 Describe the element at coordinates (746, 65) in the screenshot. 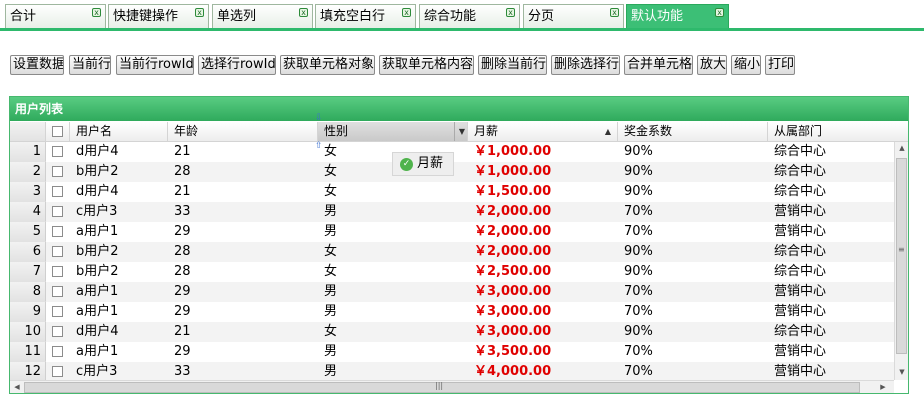

I see `zoom-out-button: 缩小` at that location.